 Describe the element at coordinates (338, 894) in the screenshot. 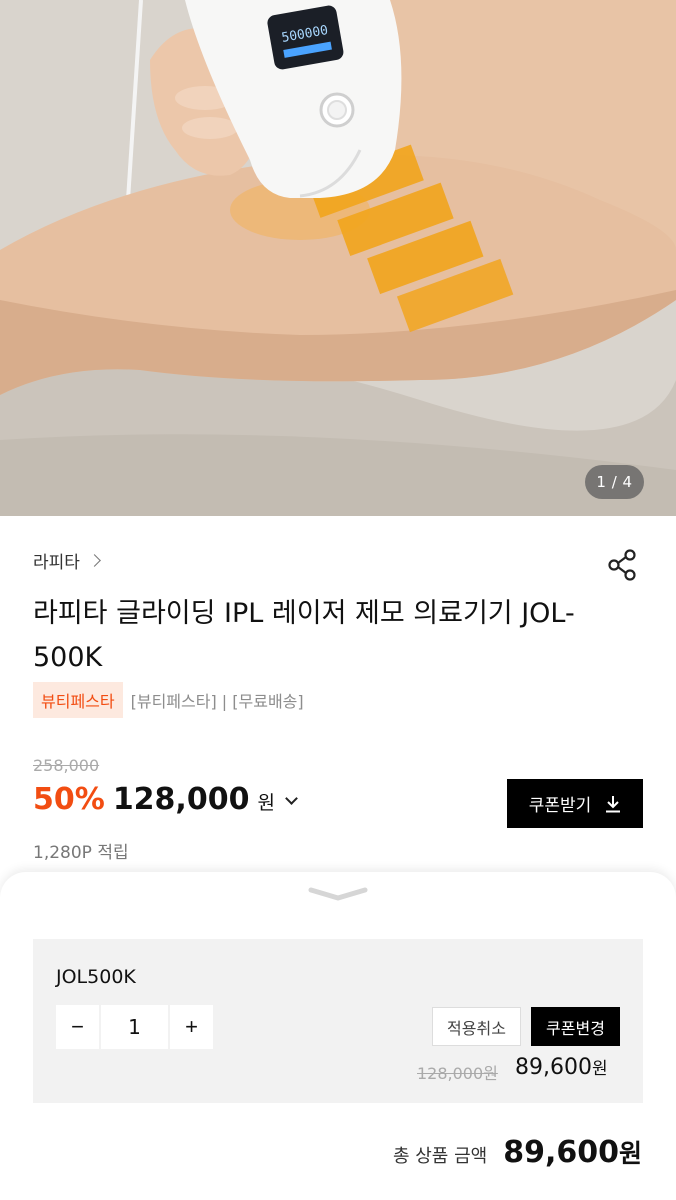

I see `sheet-handle-icon` at that location.